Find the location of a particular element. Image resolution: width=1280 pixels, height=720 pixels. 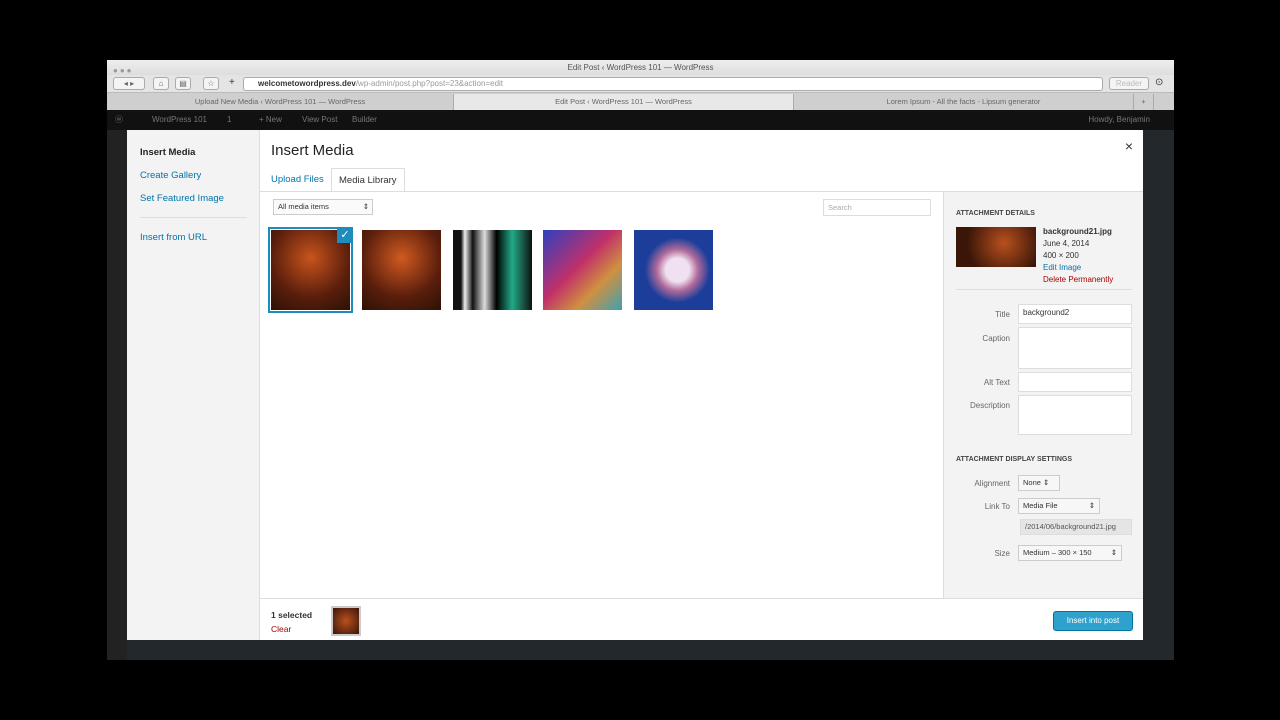

site-name: WordPress 101 is located at coordinates (179, 120).